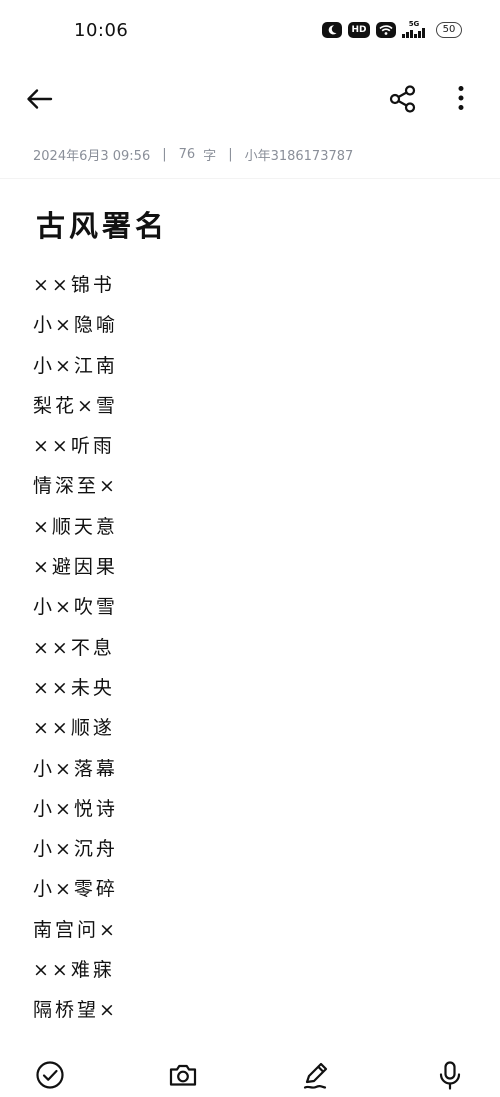  I want to click on signal-icon: 5G, so click(414, 29).